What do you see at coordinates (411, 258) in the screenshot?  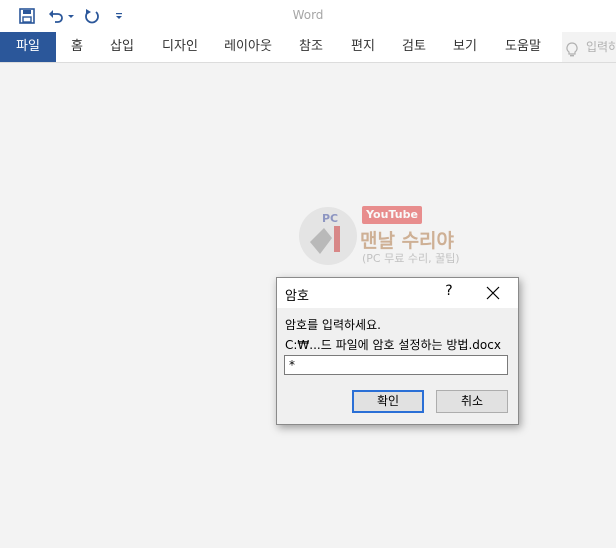 I see `channel-subtitle: (PC 무료 수리, 꿀팁)` at bounding box center [411, 258].